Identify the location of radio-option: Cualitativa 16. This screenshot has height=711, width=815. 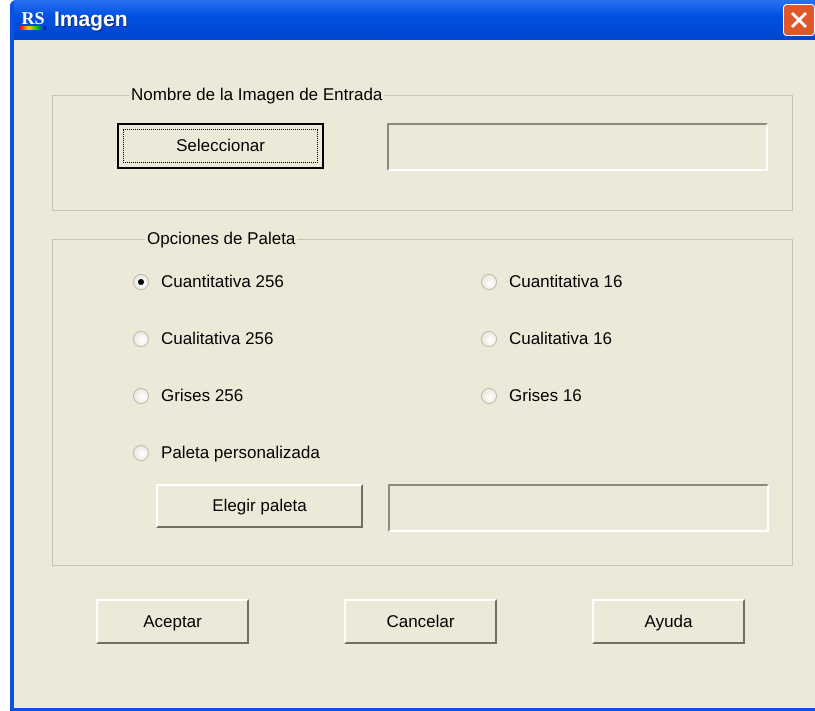
(611, 339).